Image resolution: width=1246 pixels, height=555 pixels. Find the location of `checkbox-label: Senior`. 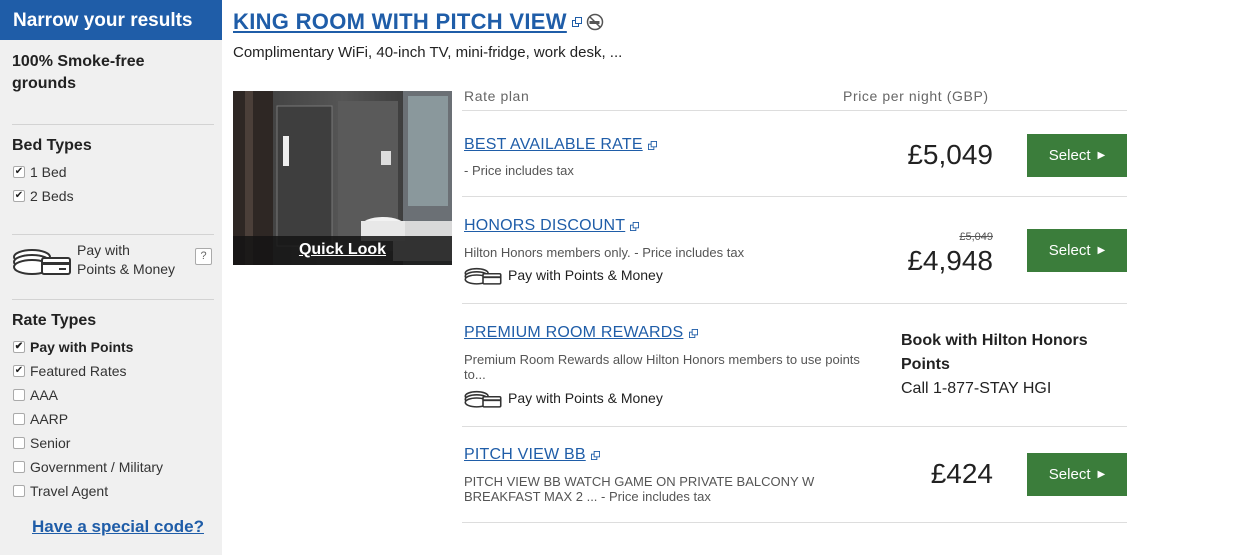

checkbox-label: Senior is located at coordinates (50, 443).